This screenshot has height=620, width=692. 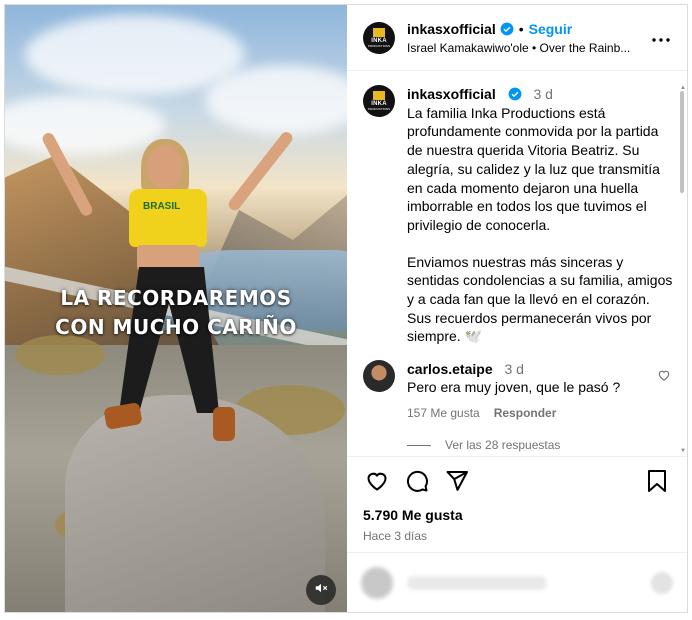 What do you see at coordinates (162, 206) in the screenshot?
I see `shirt-text: BRASIL` at bounding box center [162, 206].